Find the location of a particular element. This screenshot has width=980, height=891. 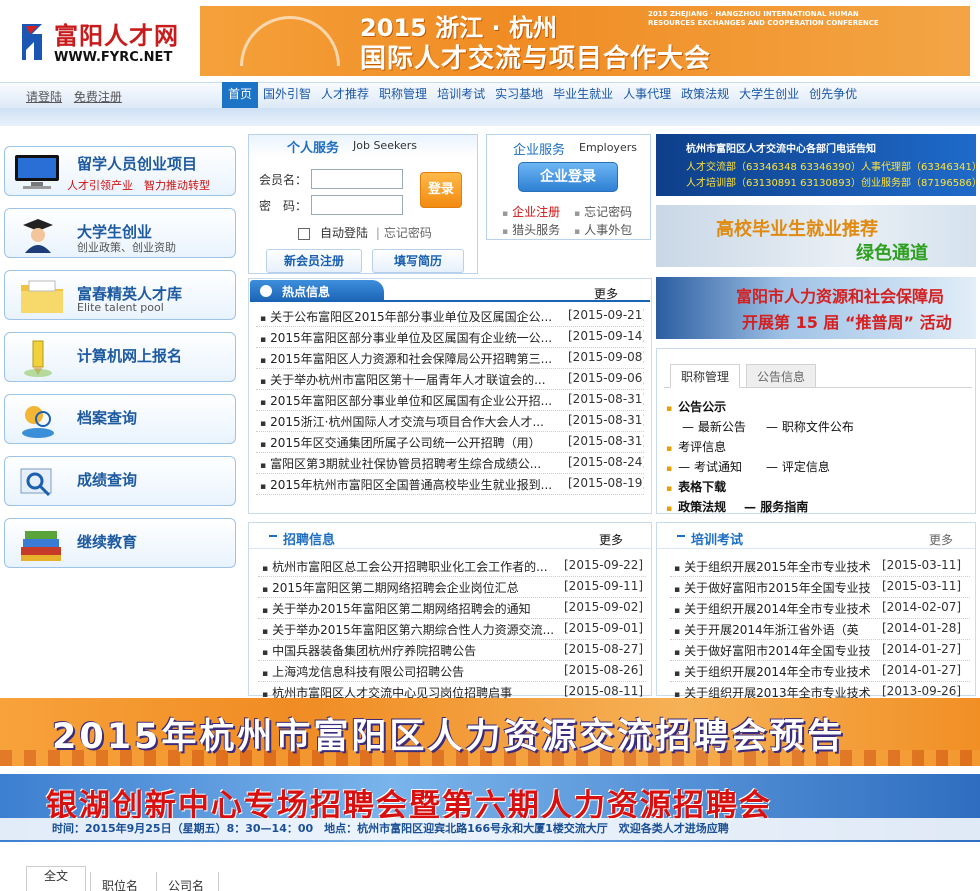

list-item: 2015年富阳区部分事业单位和区属国有企业公开招... [2015-08-31] is located at coordinates (450, 400).